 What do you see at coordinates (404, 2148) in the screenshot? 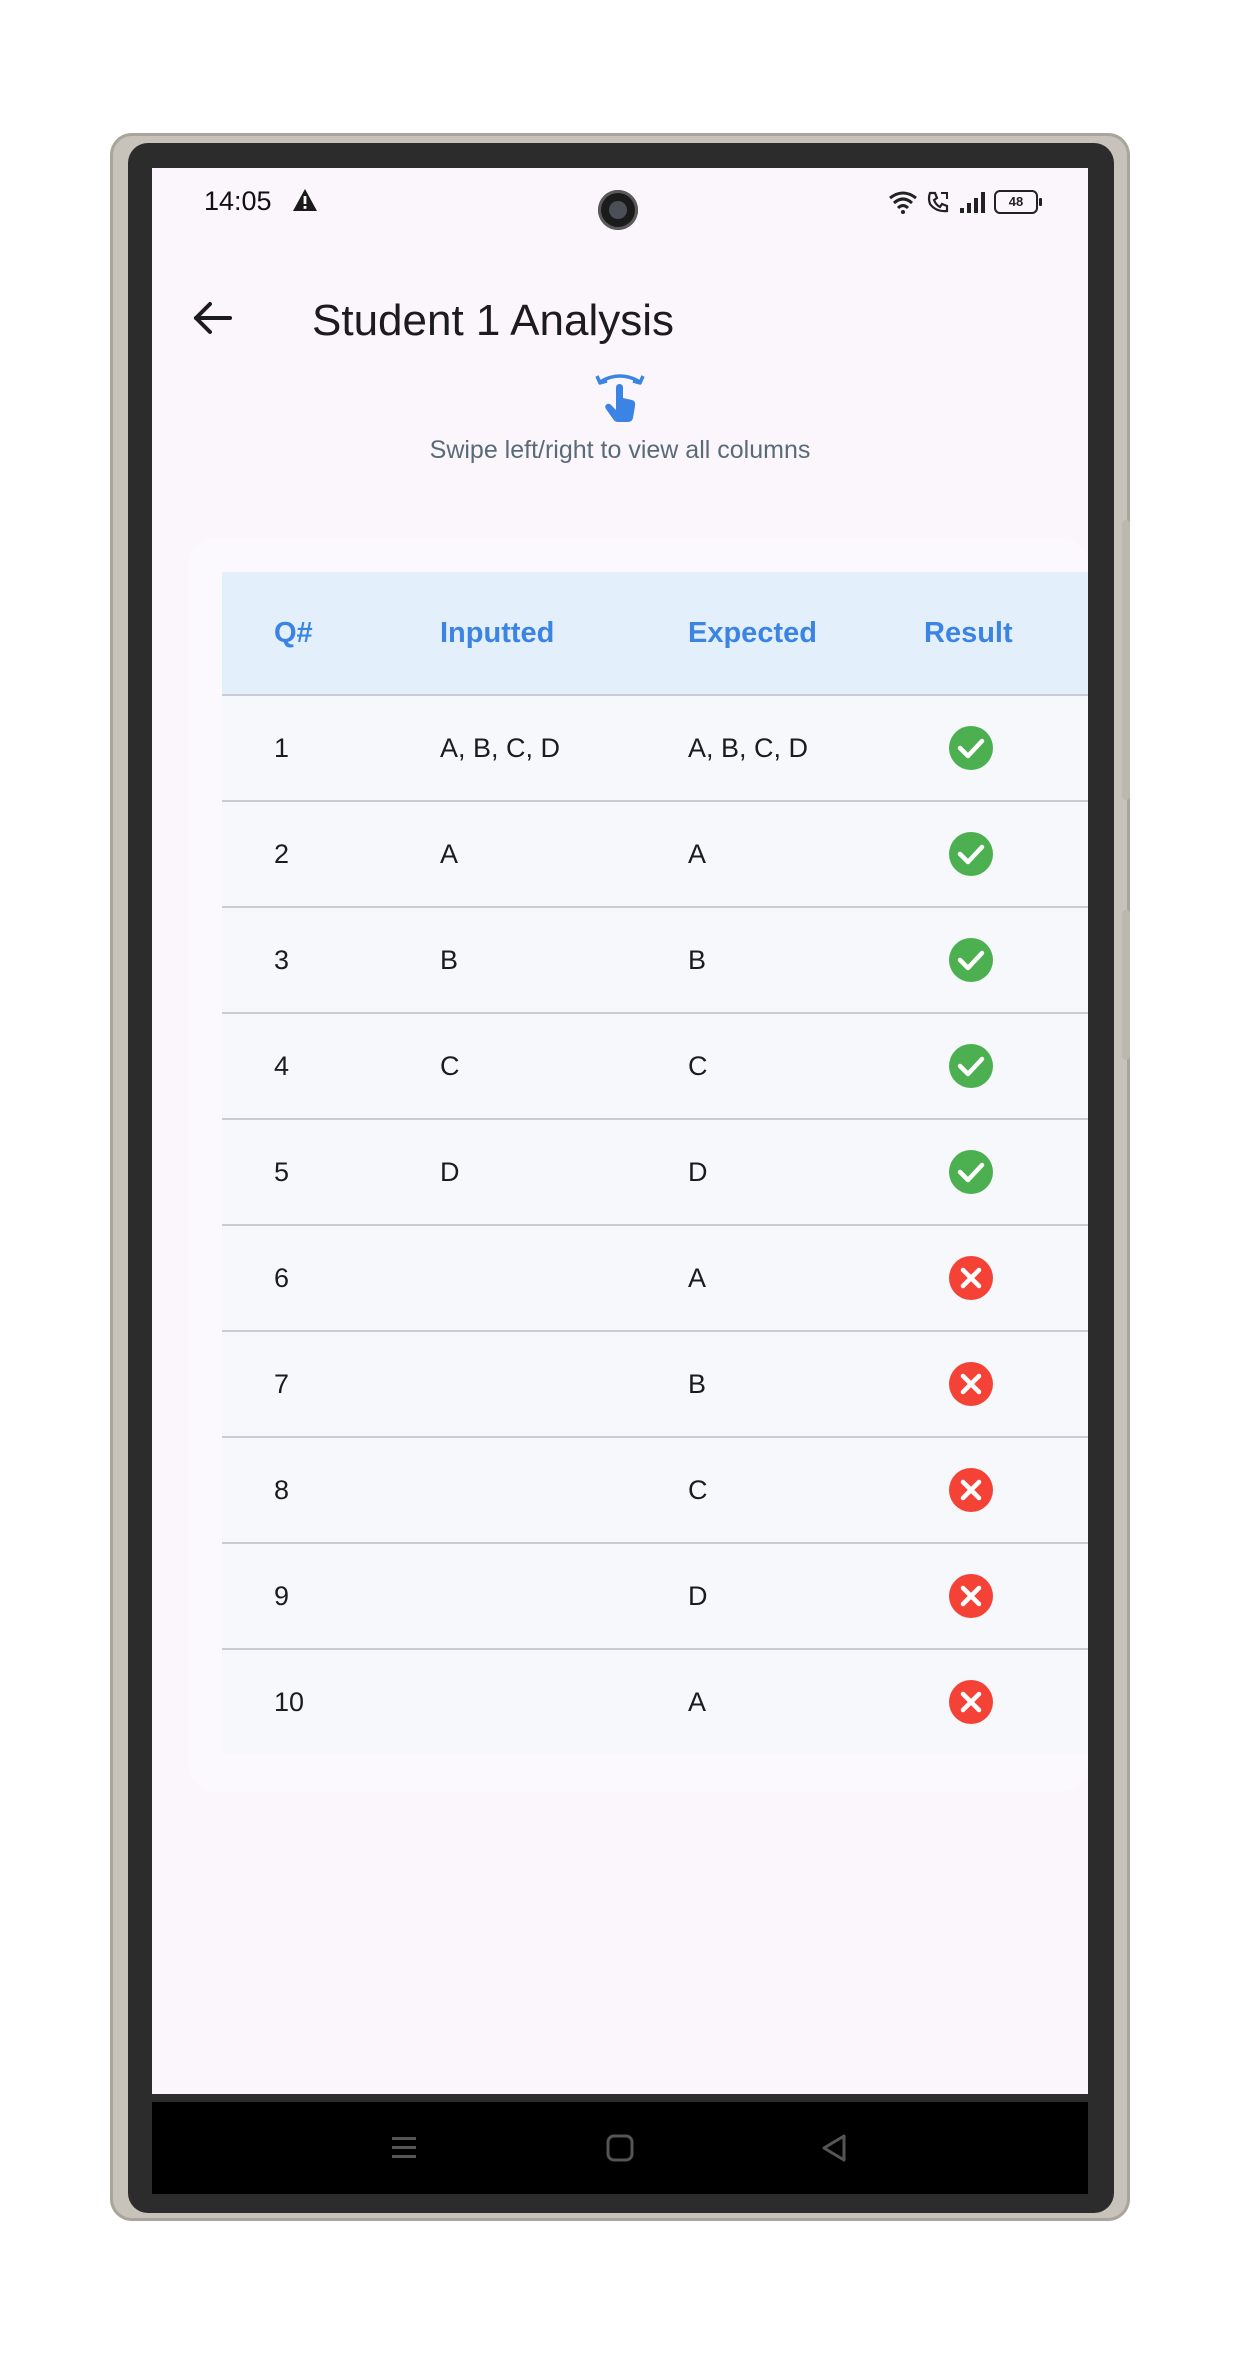
I see `recents-icon` at bounding box center [404, 2148].